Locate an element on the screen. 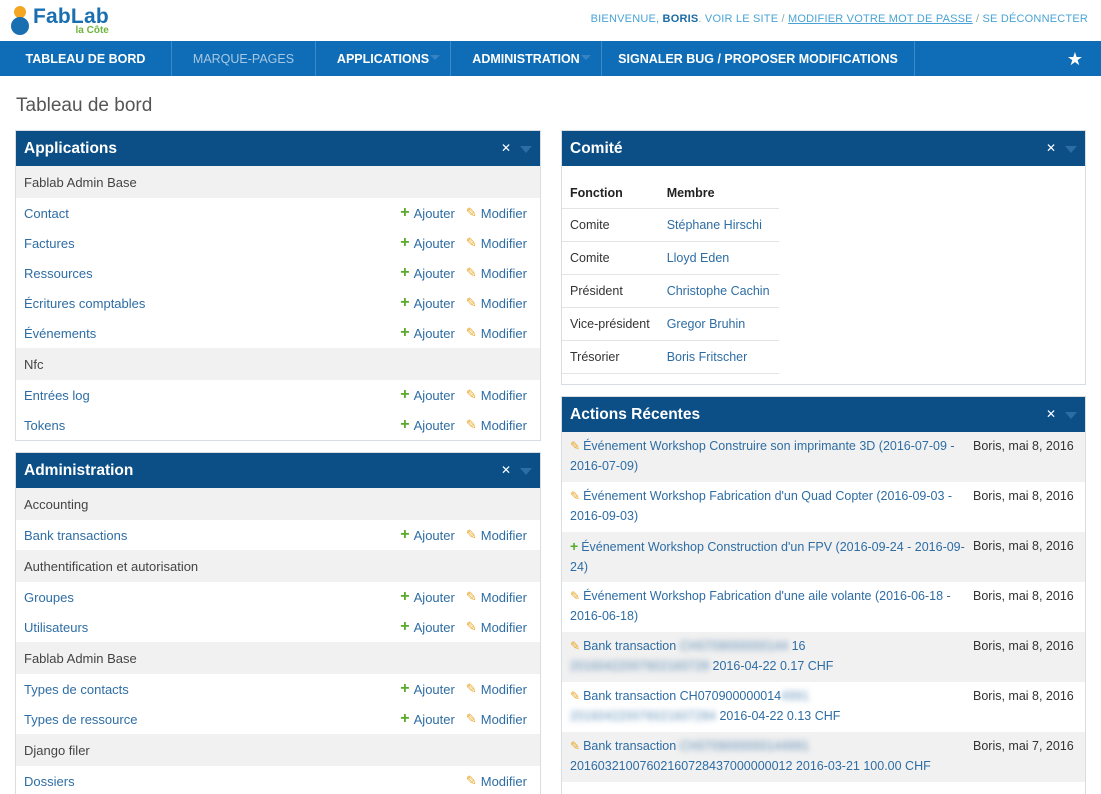  model-link-groupes: Groupes is located at coordinates (49, 597).